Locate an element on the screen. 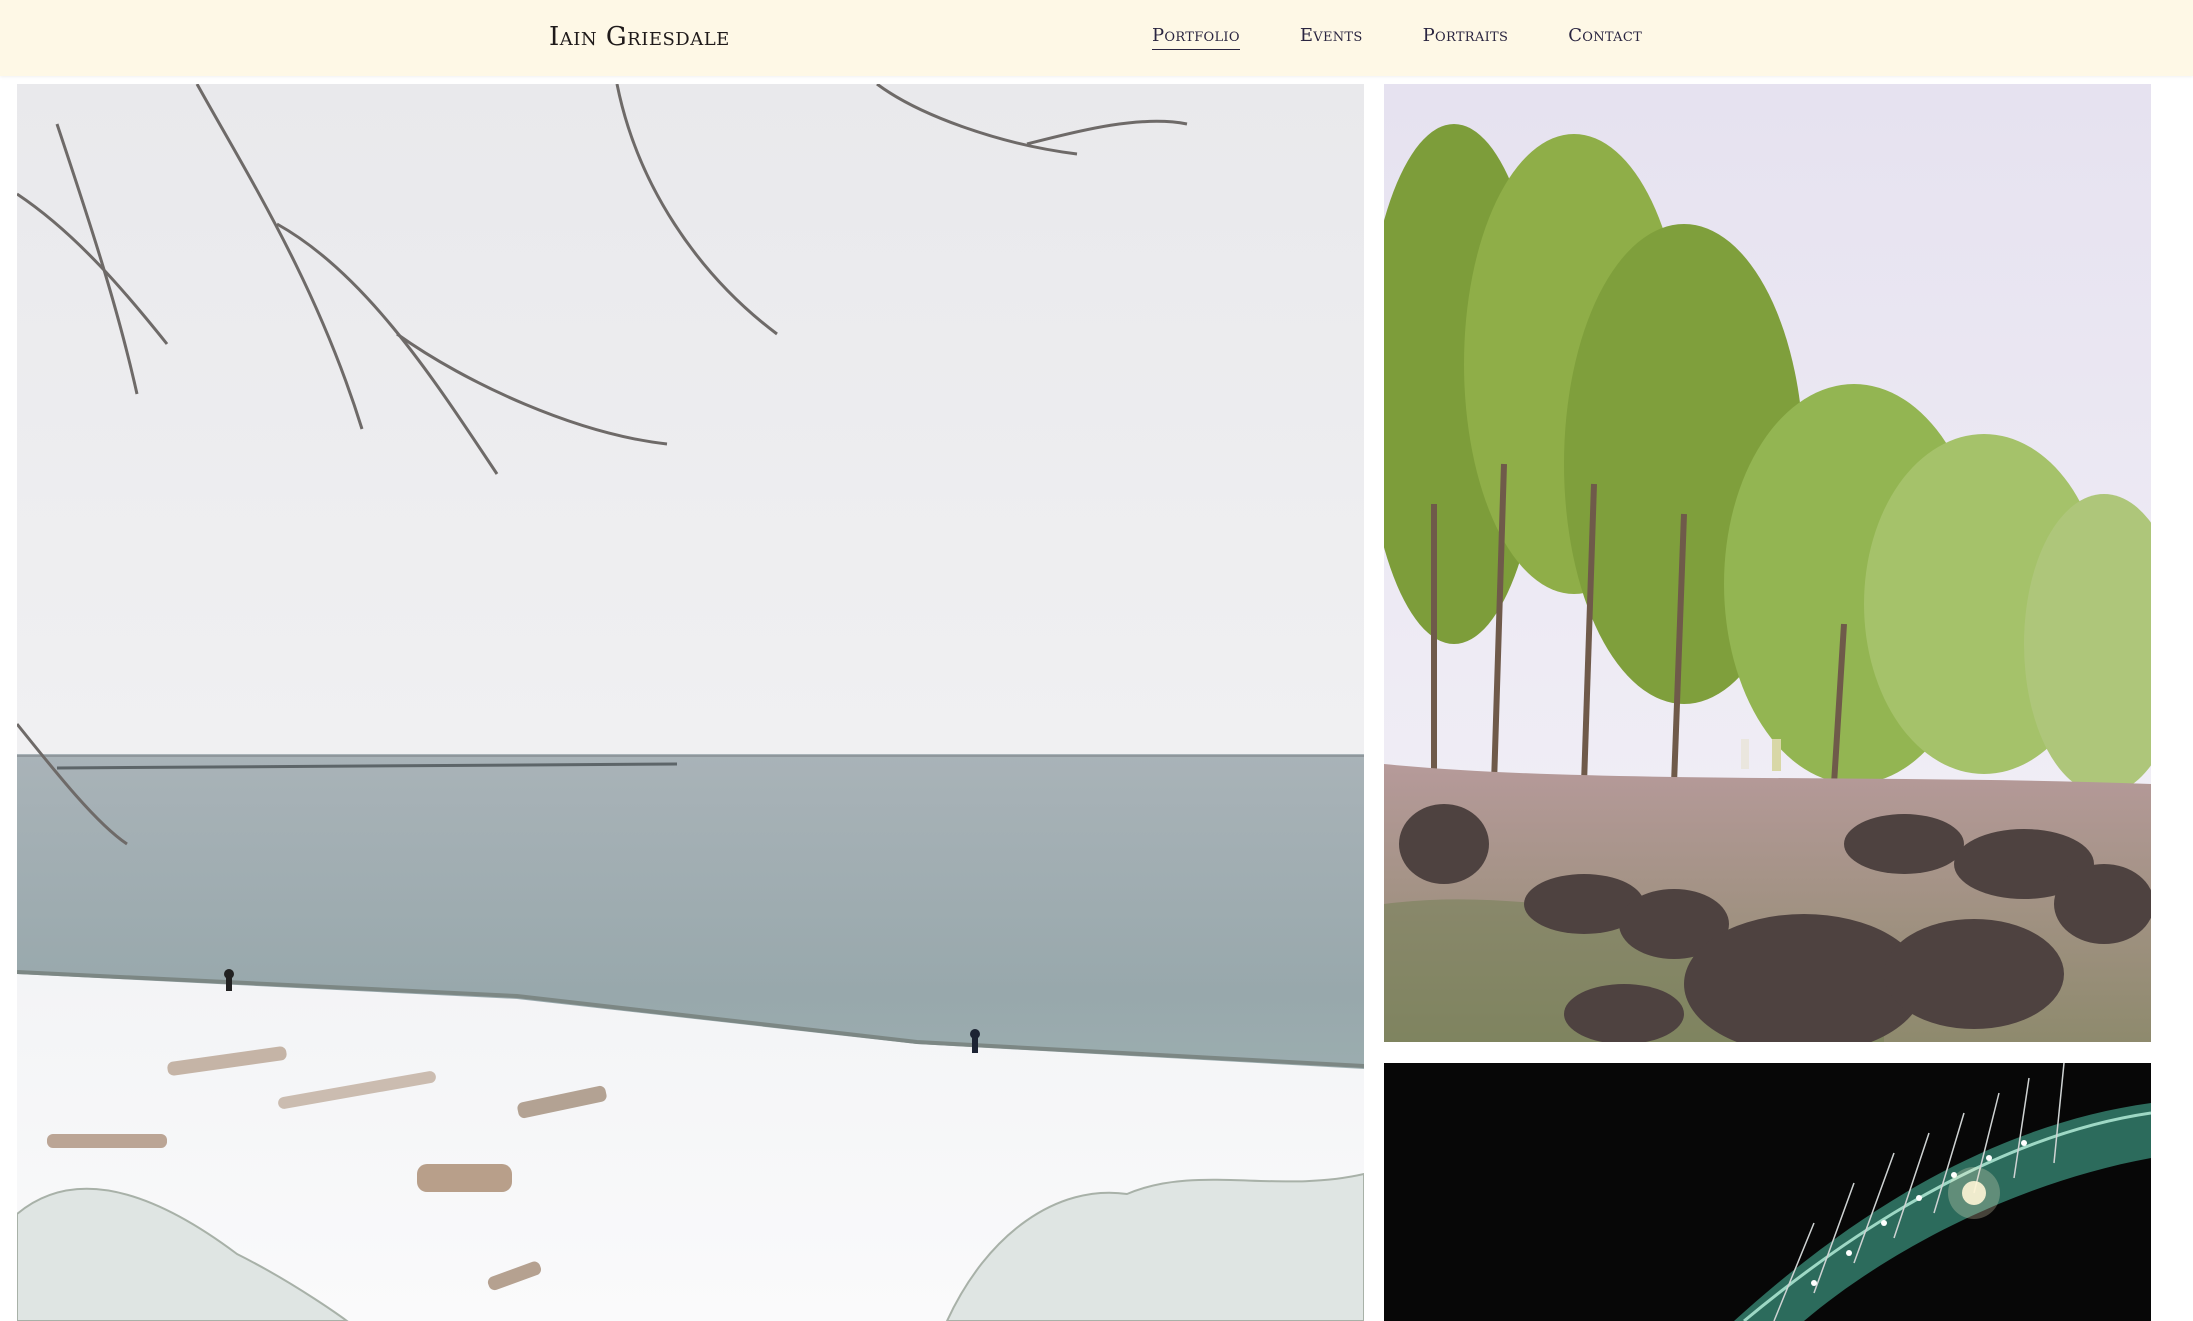 This screenshot has width=2193, height=1321. gallery-photo-night-bridge is located at coordinates (1767, 1192).